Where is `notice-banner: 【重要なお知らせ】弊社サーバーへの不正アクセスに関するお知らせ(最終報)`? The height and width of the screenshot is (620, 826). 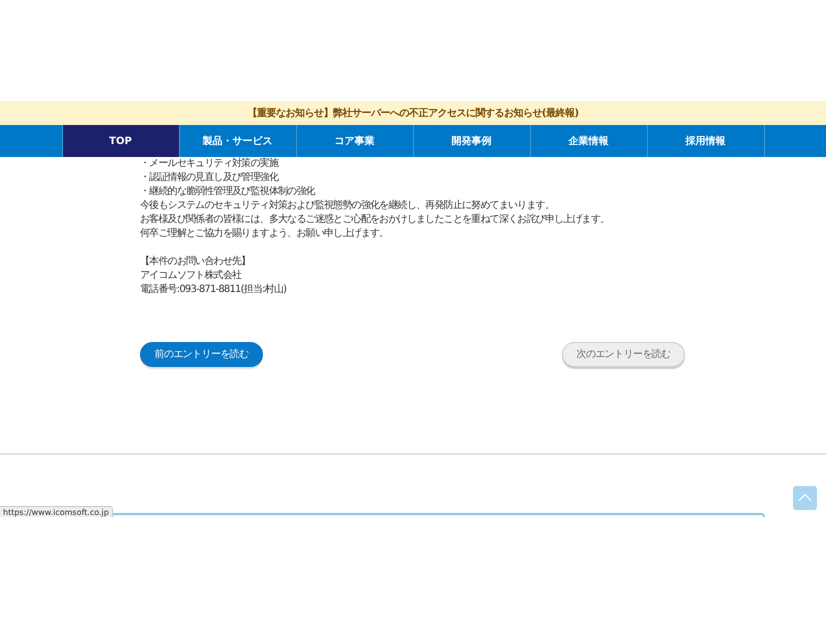 notice-banner: 【重要なお知らせ】弊社サーバーへの不正アクセスに関するお知らせ(最終報) is located at coordinates (413, 113).